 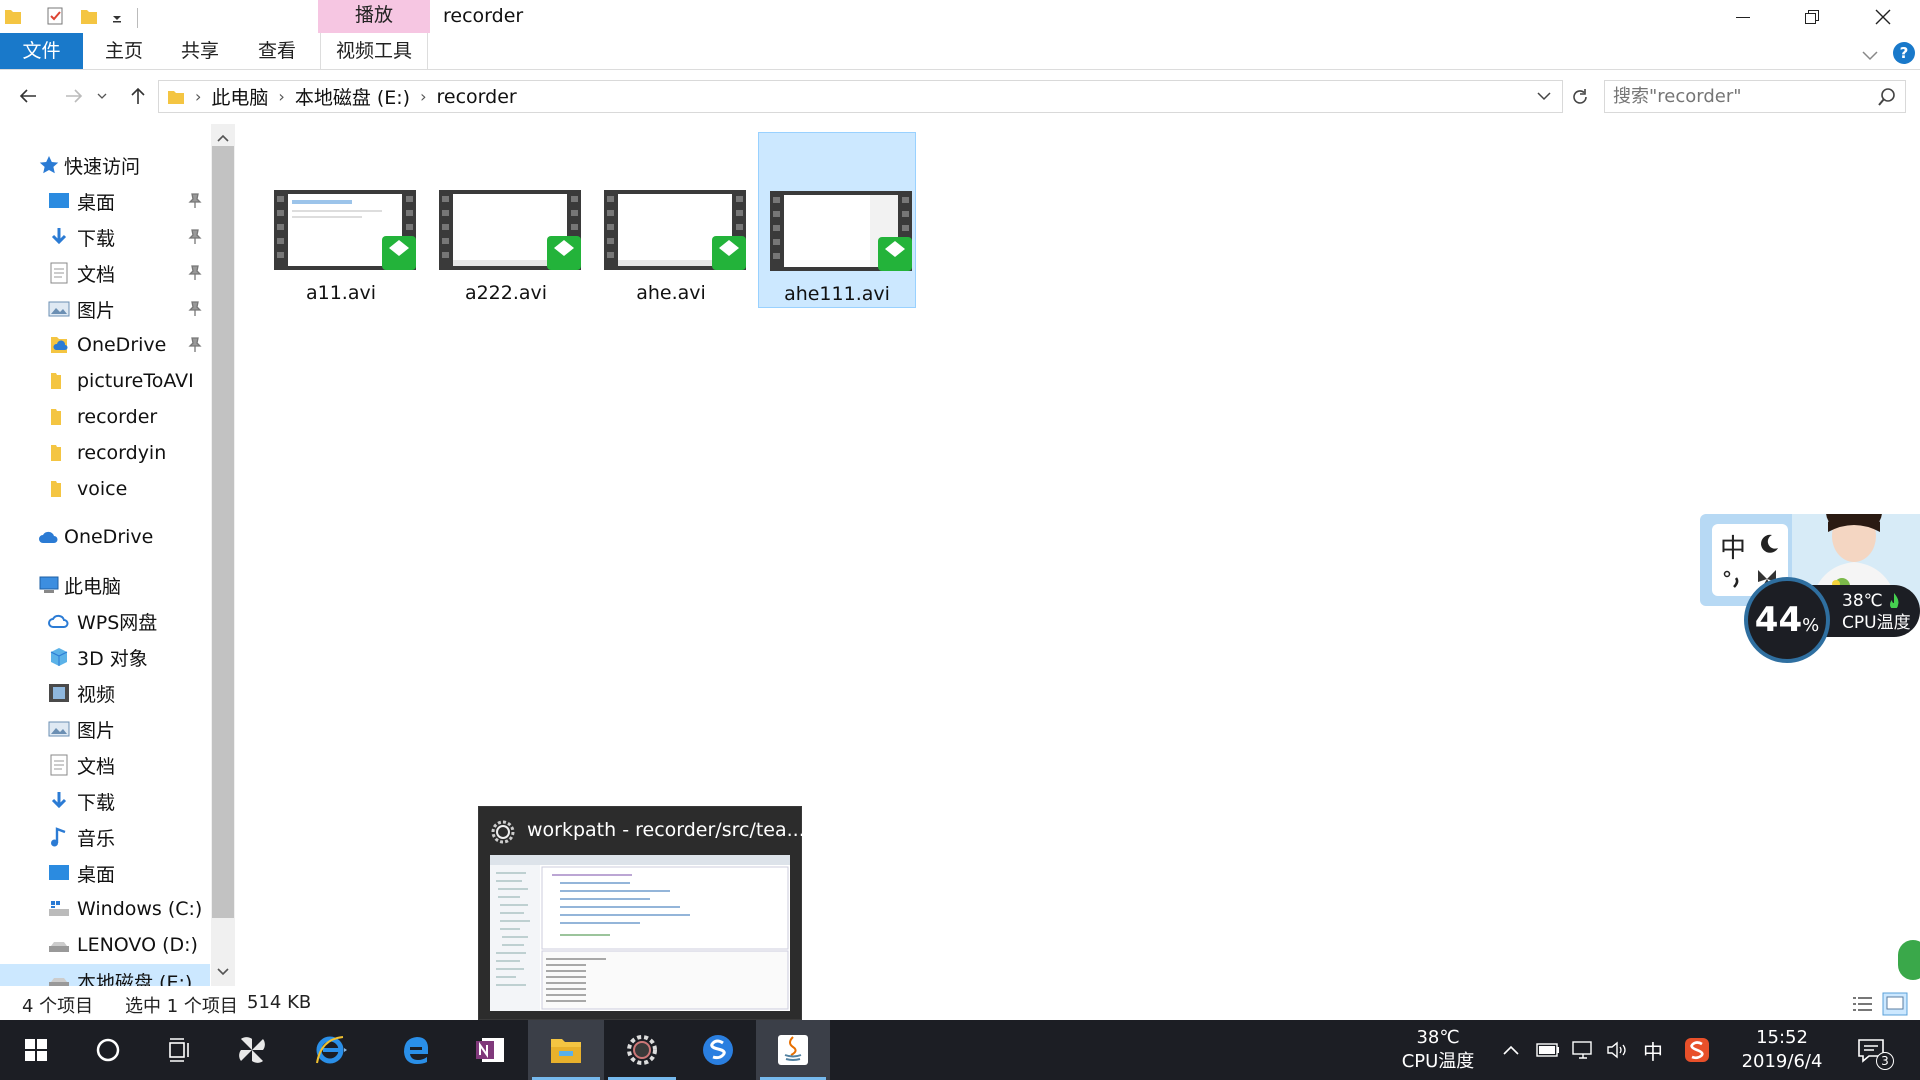 I want to click on nav-item-picturetoavi: pictureToAVI, so click(x=105, y=381).